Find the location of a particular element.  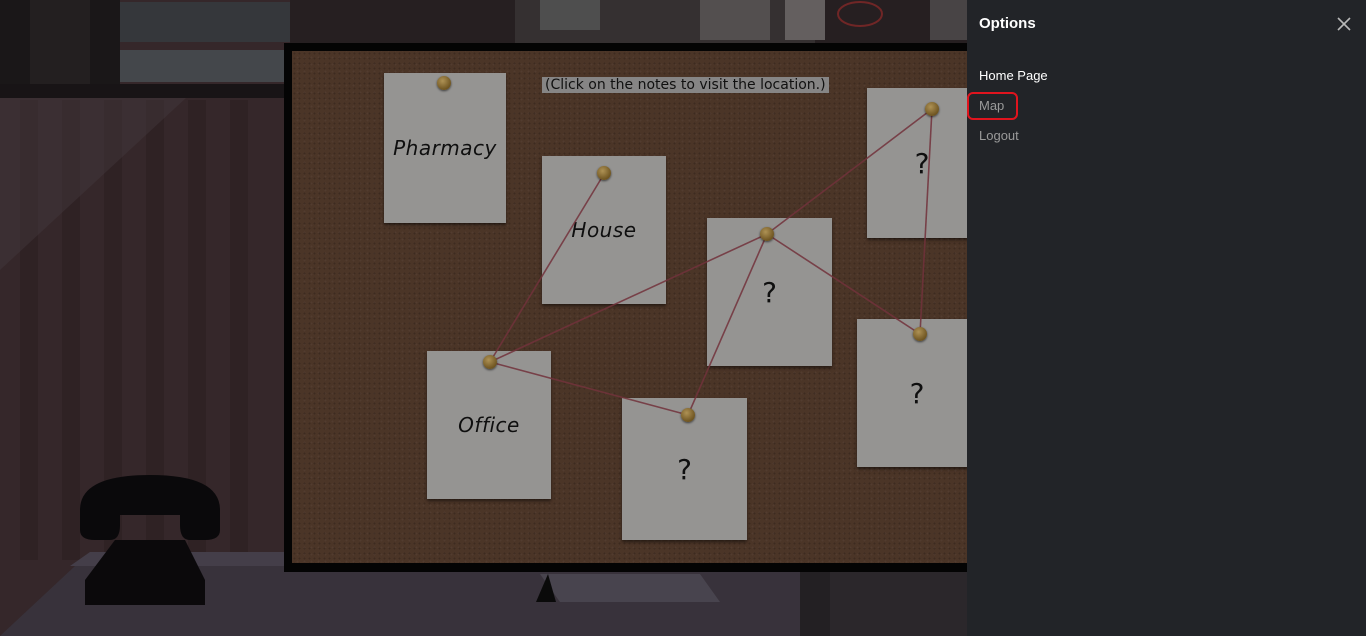

note-office: Office is located at coordinates (489, 425).